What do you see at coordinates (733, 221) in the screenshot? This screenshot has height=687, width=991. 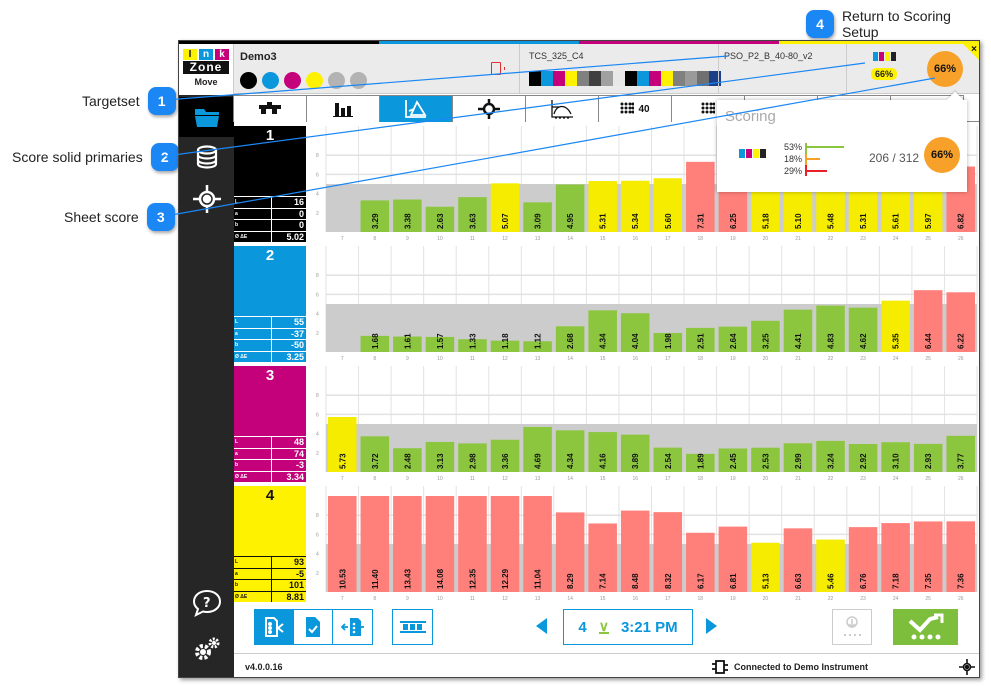 I see `bar-value-label: 6.25` at bounding box center [733, 221].